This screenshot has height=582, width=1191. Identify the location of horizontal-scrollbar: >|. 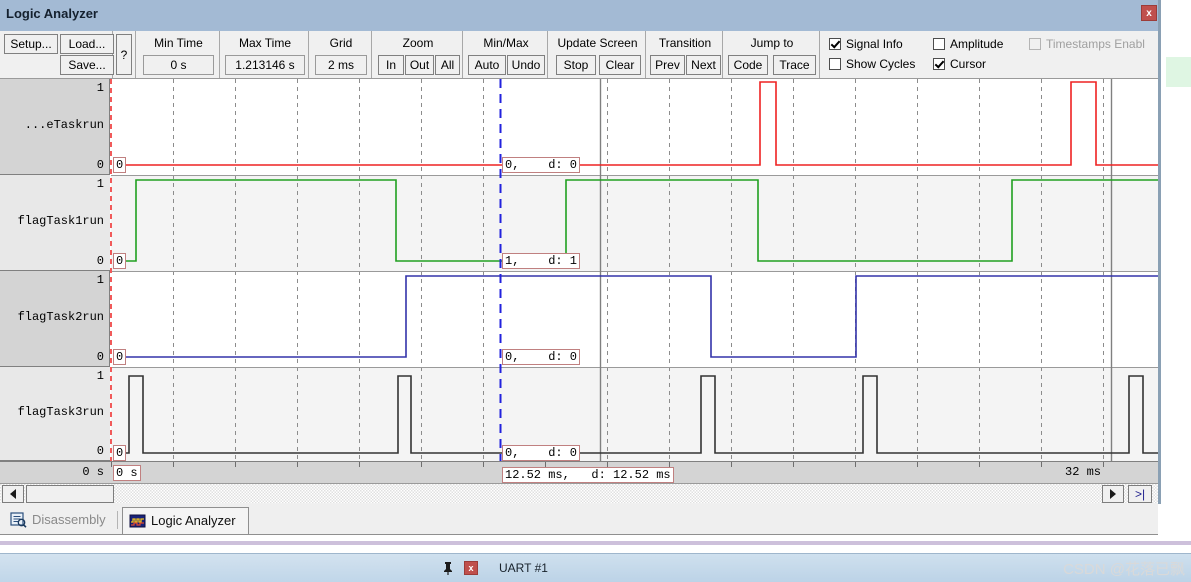
(579, 493).